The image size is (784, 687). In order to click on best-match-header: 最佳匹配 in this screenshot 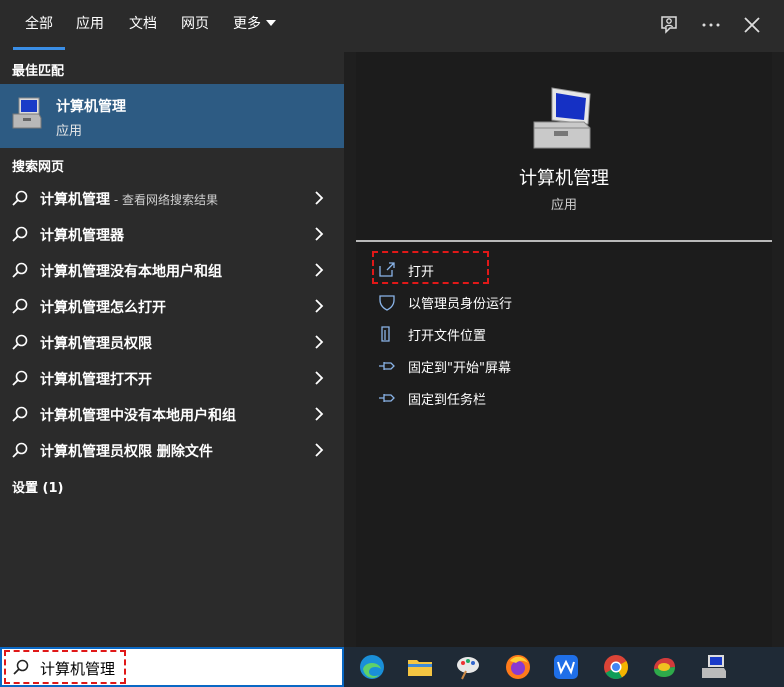, I will do `click(38, 71)`.